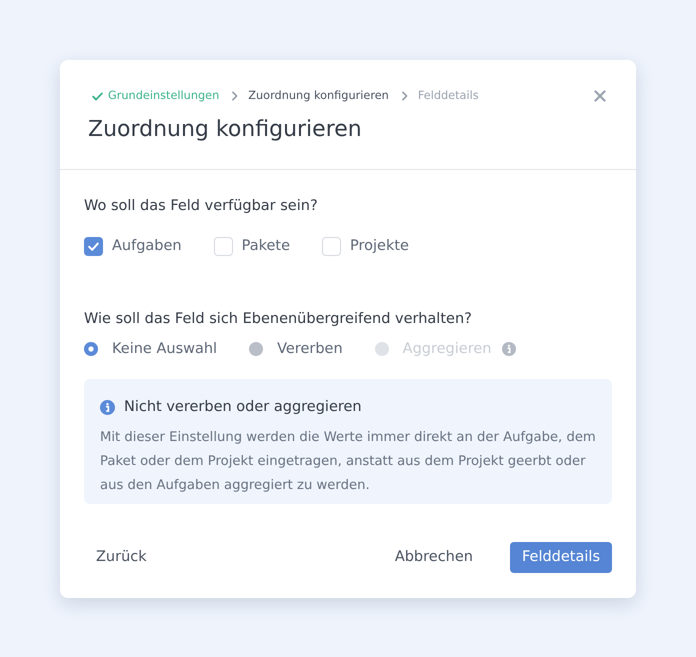 The height and width of the screenshot is (657, 696). I want to click on info-icon, so click(107, 407).